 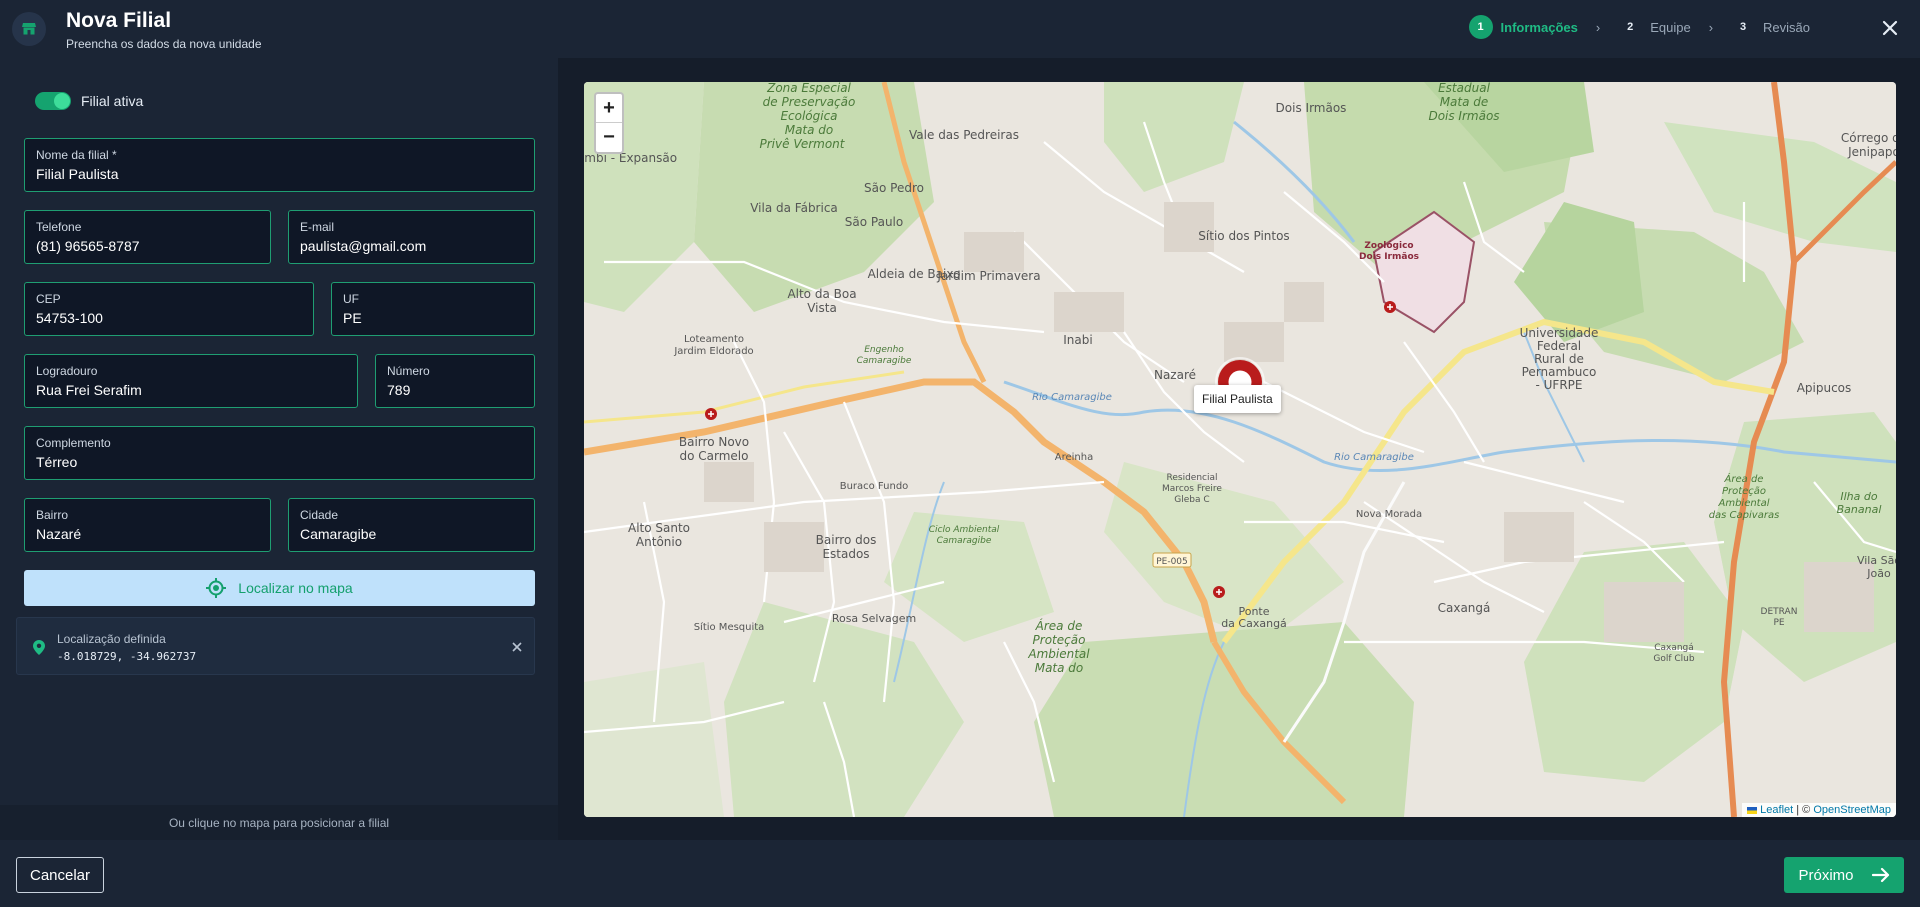 What do you see at coordinates (411, 237) in the screenshot?
I see `email-field: E-mail paulista@gmail.com` at bounding box center [411, 237].